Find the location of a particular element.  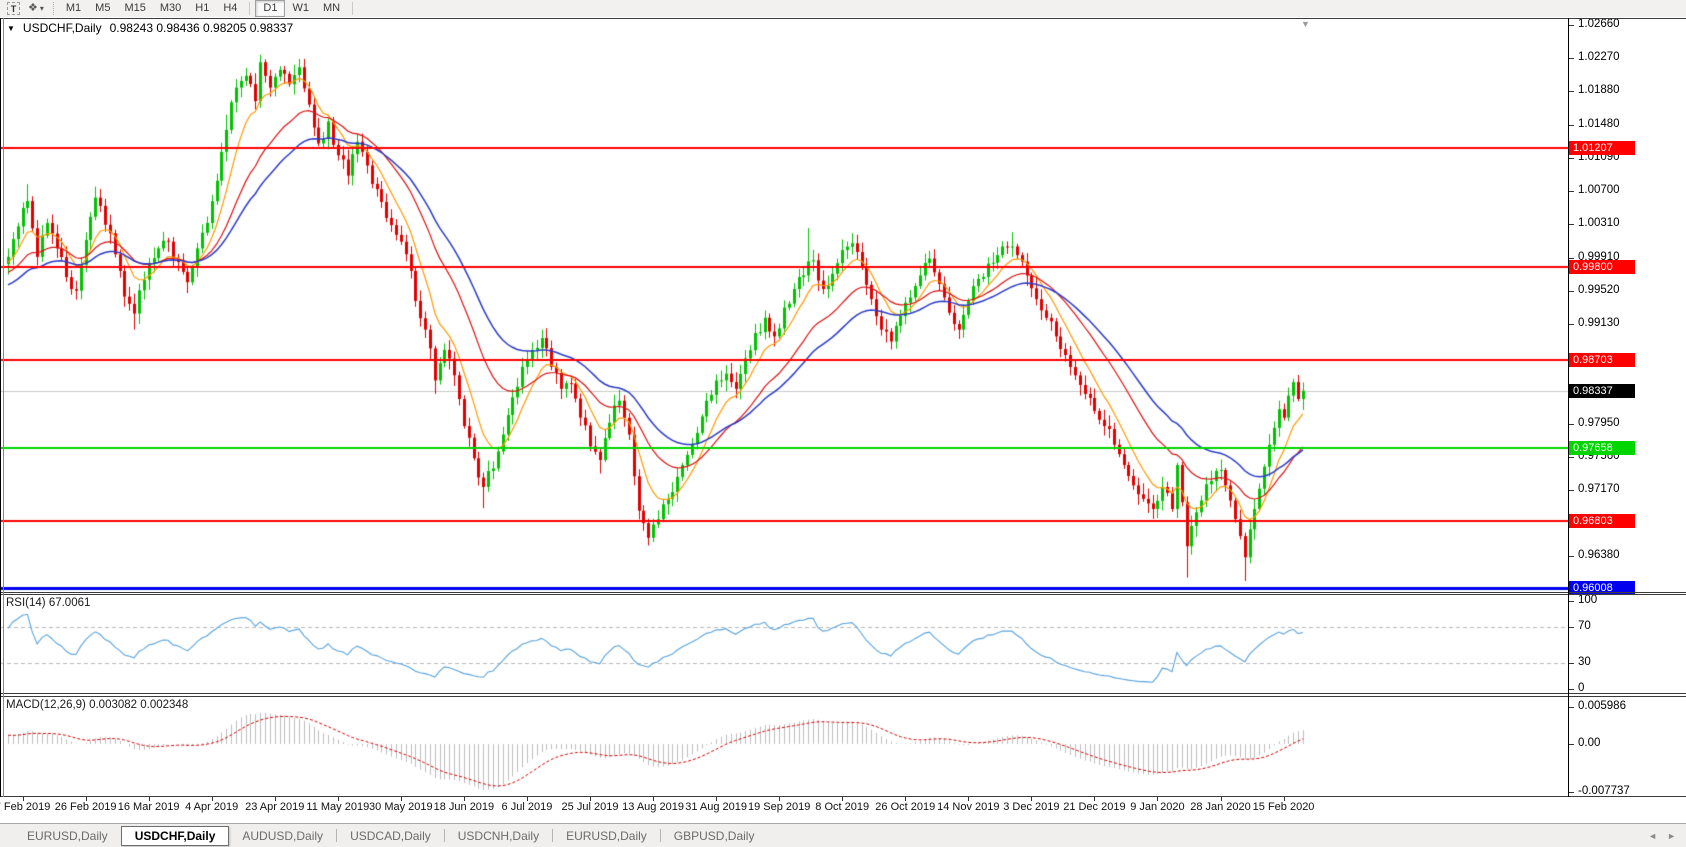

top-toolbar: T ❖ ▾ M1 M5 M15 M30 H1 H4 D1 W1 MN is located at coordinates (843, 8).